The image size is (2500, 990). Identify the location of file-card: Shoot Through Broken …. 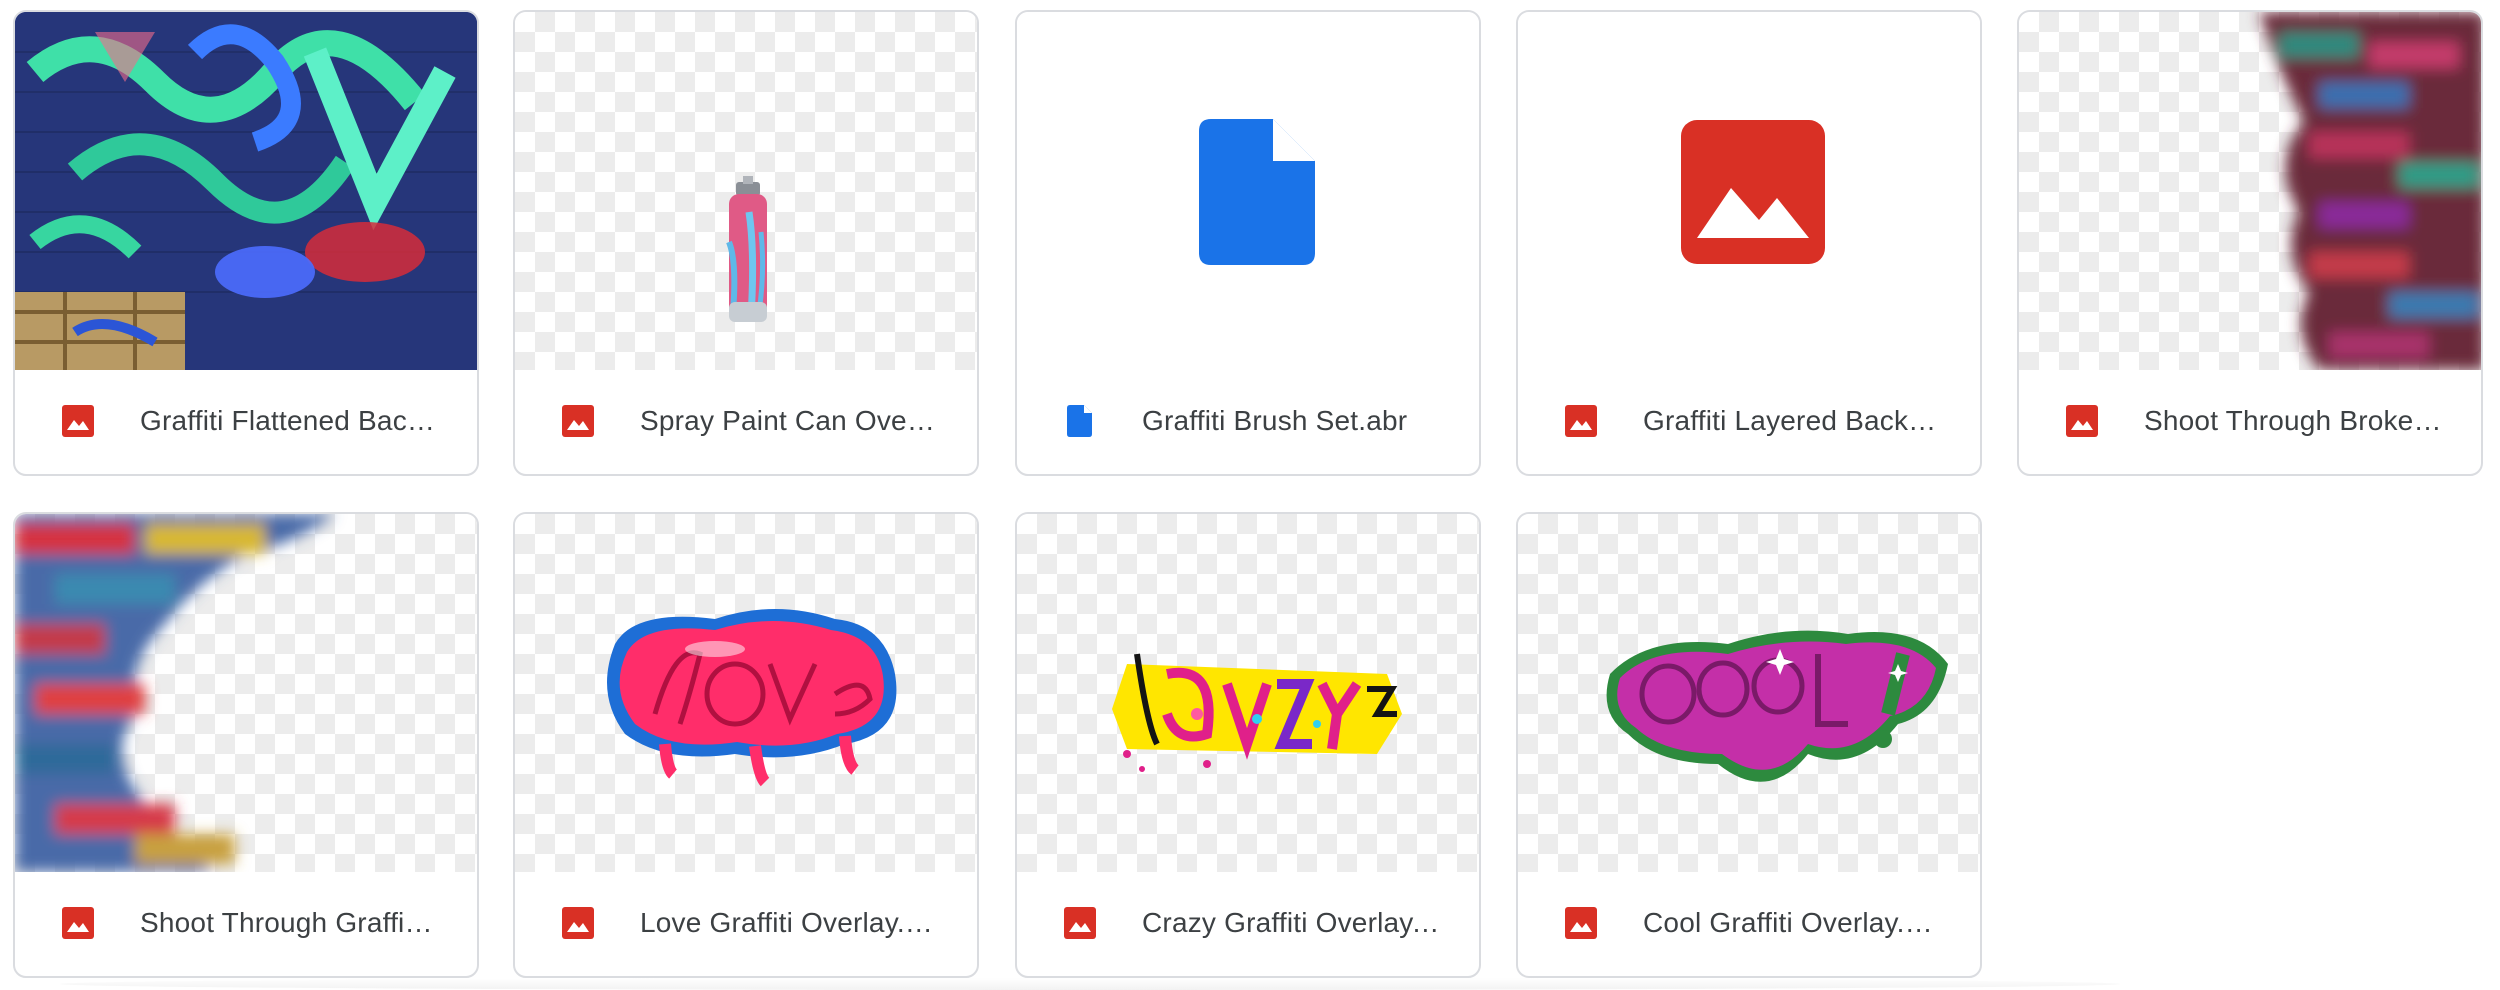
(2250, 243).